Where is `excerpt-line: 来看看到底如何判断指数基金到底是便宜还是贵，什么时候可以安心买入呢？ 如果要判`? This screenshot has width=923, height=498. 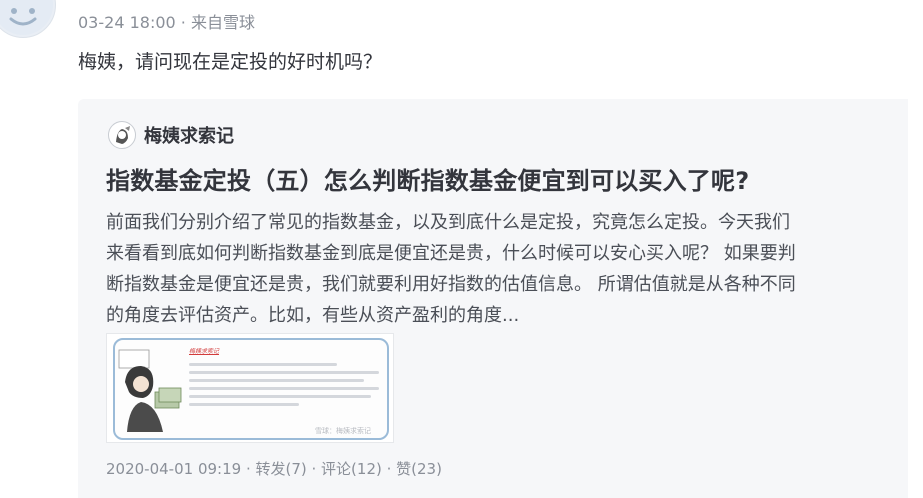
excerpt-line: 来看看到底如何判断指数基金到底是便宜还是贵，什么时候可以安心买入呢？ 如果要判 is located at coordinates (451, 253).